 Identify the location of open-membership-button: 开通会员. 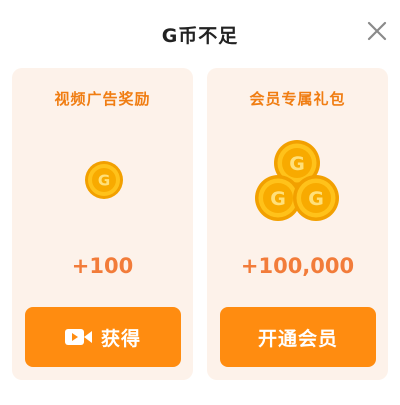
(298, 337).